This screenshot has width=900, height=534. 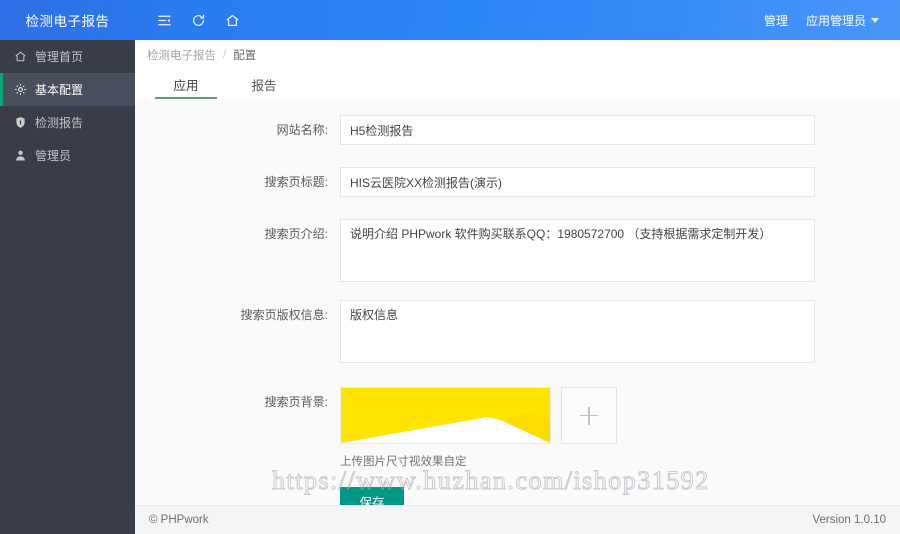 What do you see at coordinates (835, 20) in the screenshot?
I see `header-user-label: 应用管理员` at bounding box center [835, 20].